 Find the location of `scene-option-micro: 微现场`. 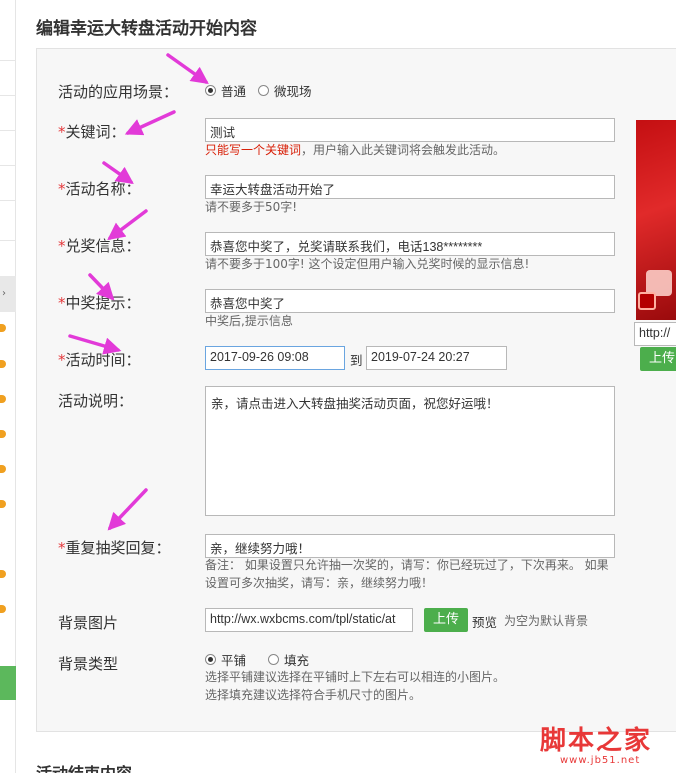

scene-option-micro: 微现场 is located at coordinates (293, 90).